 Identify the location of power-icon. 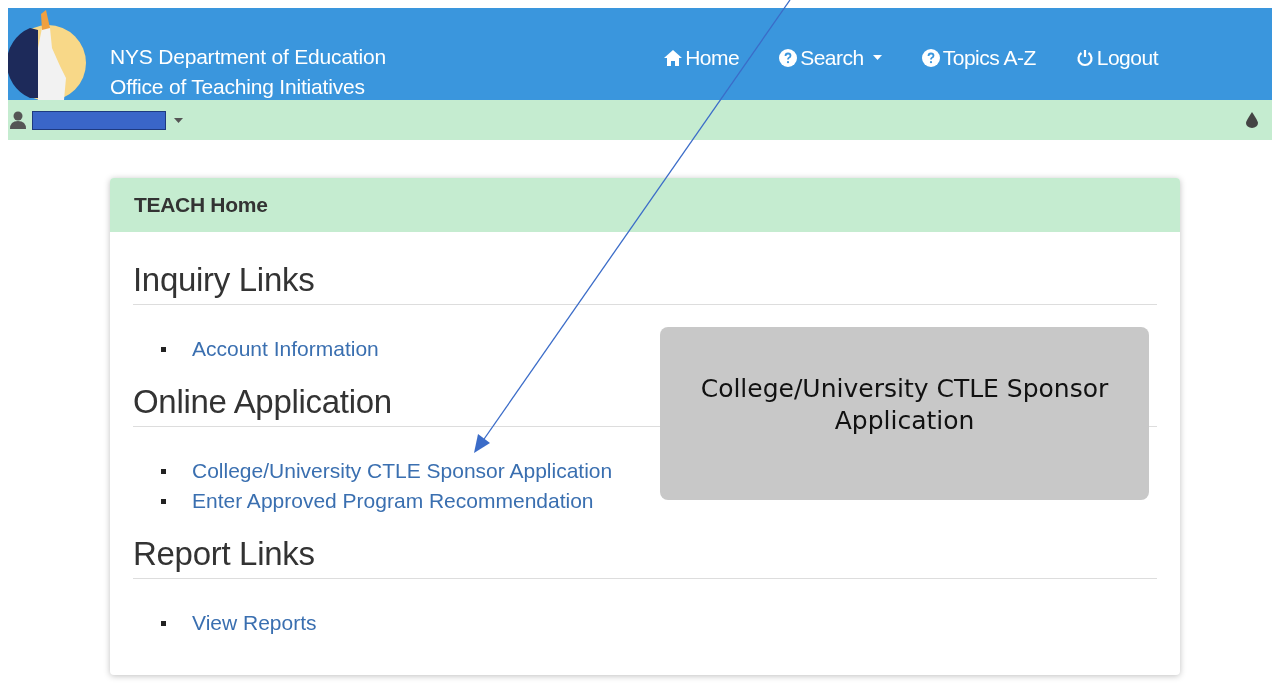
(1084, 57).